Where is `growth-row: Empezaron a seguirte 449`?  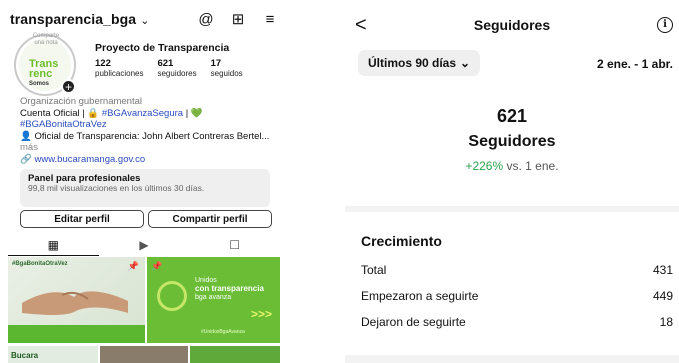 growth-row: Empezaron a seguirte 449 is located at coordinates (517, 297).